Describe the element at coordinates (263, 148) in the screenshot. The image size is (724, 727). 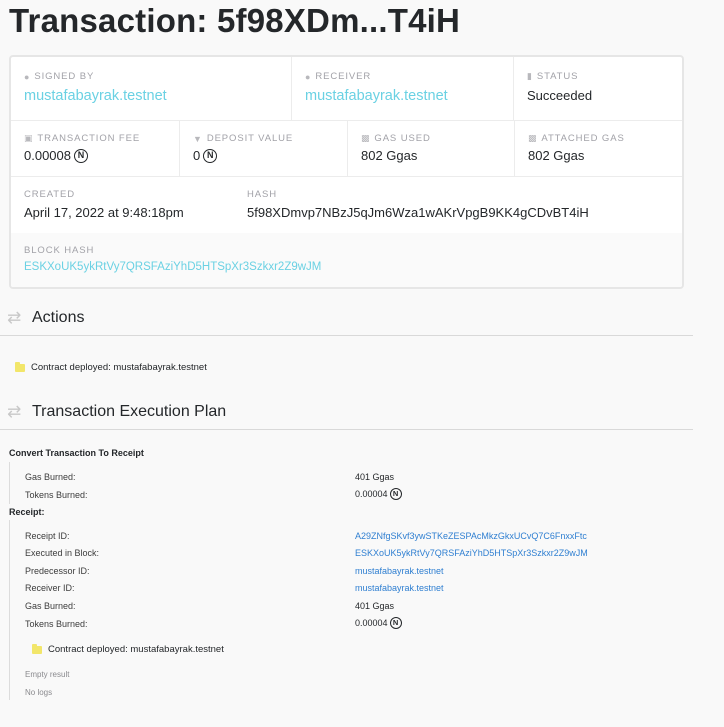
I see `deposit-cell: ▼ DEPOSIT VALUE 0N` at that location.